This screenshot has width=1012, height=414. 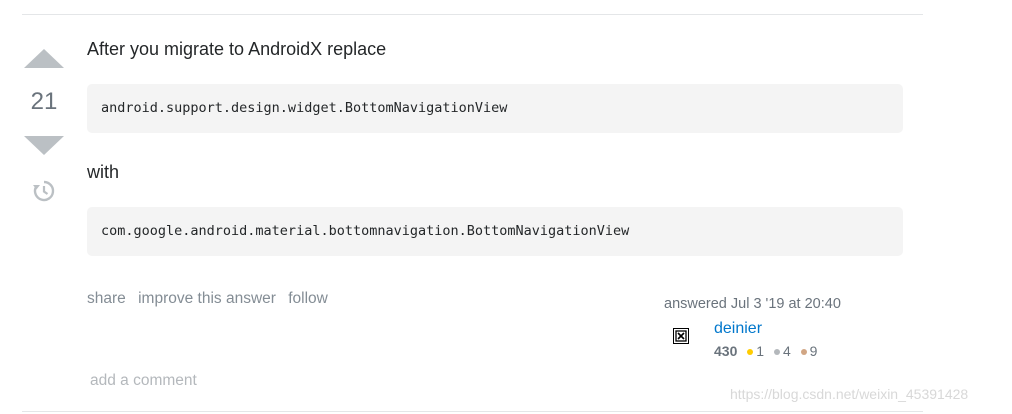 I want to click on silver-badge-count: 4, so click(x=786, y=351).